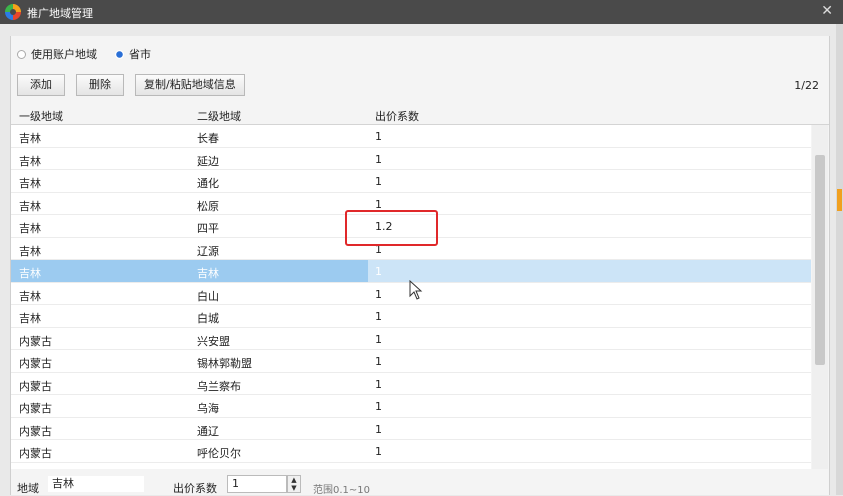  What do you see at coordinates (411, 406) in the screenshot?
I see `table-row: 内蒙古 乌海 1` at bounding box center [411, 406].